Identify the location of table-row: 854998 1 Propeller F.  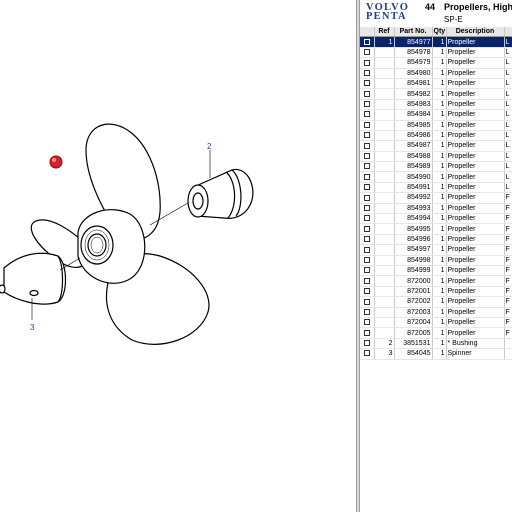
(436, 261).